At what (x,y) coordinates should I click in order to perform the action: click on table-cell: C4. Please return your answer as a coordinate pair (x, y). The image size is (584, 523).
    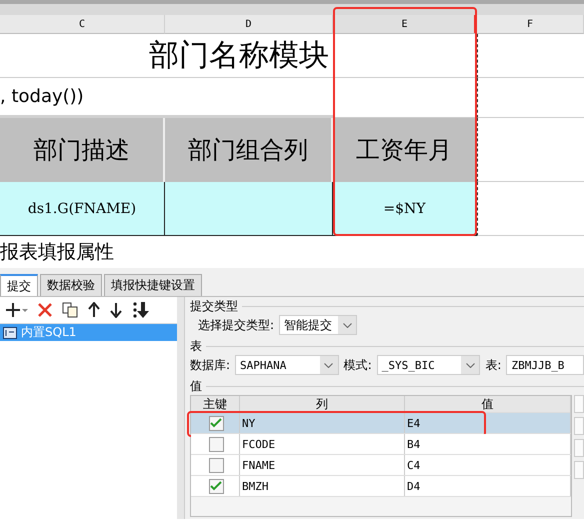
    Looking at the image, I should click on (488, 465).